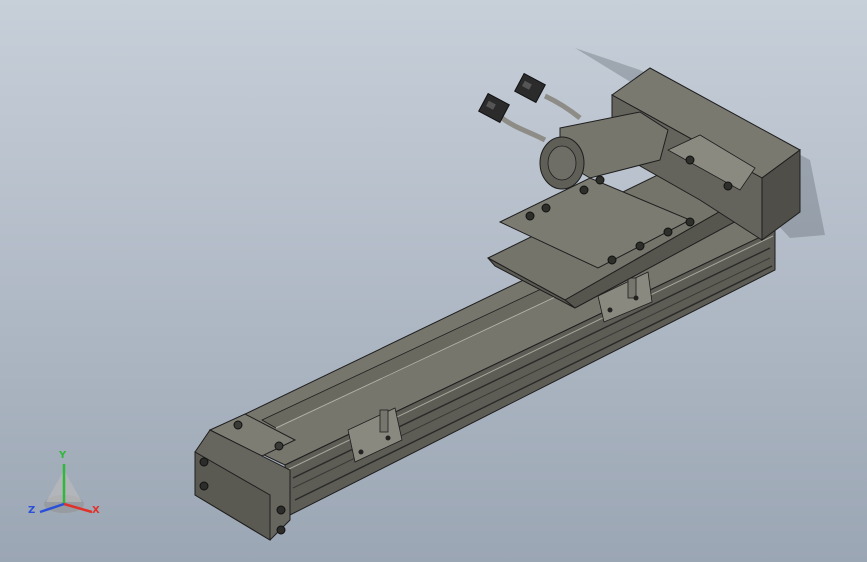 This screenshot has width=867, height=562. What do you see at coordinates (96, 510) in the screenshot?
I see `x-axis-label: X` at bounding box center [96, 510].